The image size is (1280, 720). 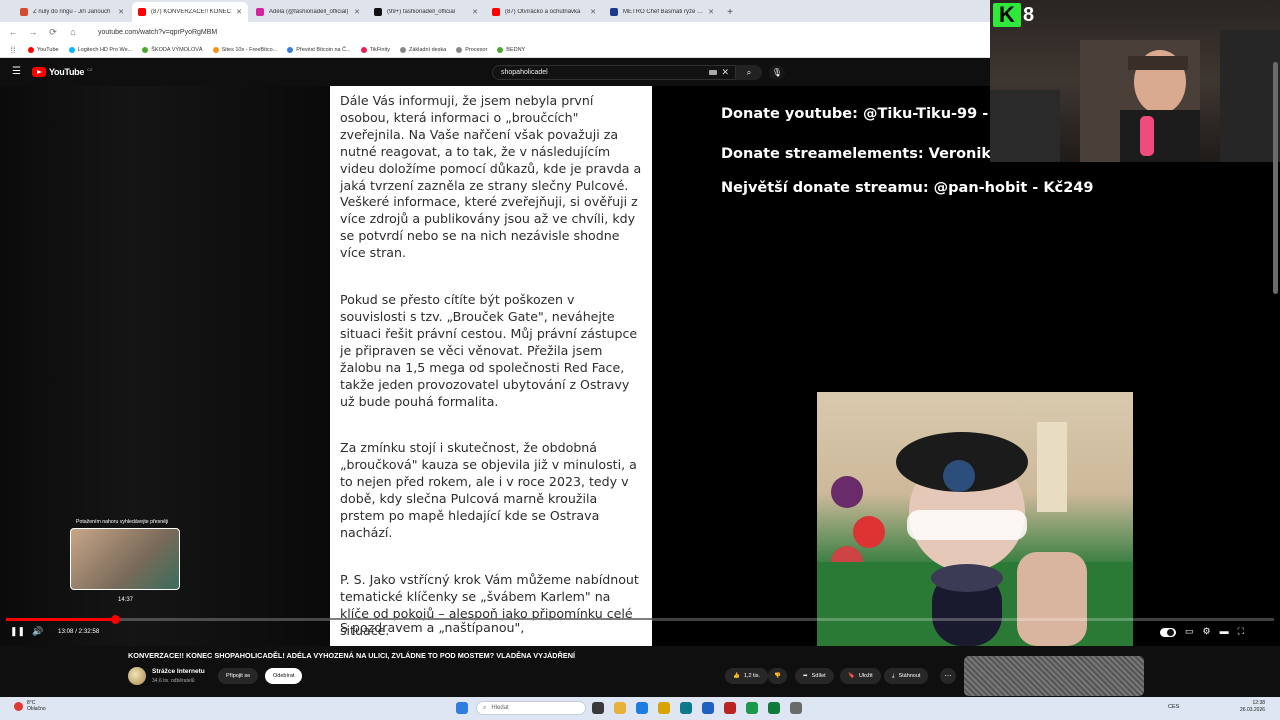 I want to click on subscribe-button: Odebírat, so click(x=284, y=676).